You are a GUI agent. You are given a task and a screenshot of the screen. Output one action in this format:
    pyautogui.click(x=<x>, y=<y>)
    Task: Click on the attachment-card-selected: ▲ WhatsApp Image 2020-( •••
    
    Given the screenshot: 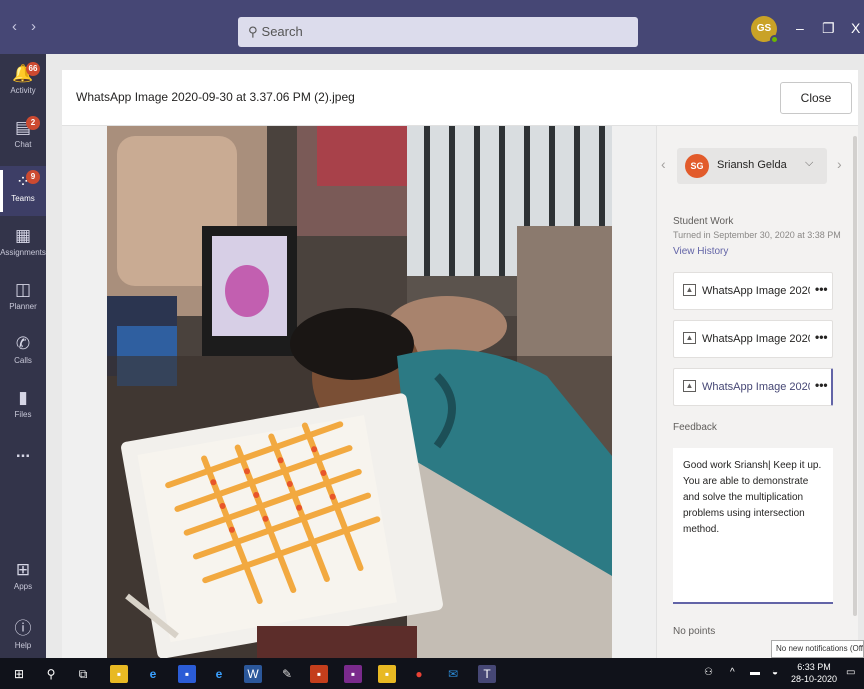 What is the action you would take?
    pyautogui.click(x=753, y=387)
    